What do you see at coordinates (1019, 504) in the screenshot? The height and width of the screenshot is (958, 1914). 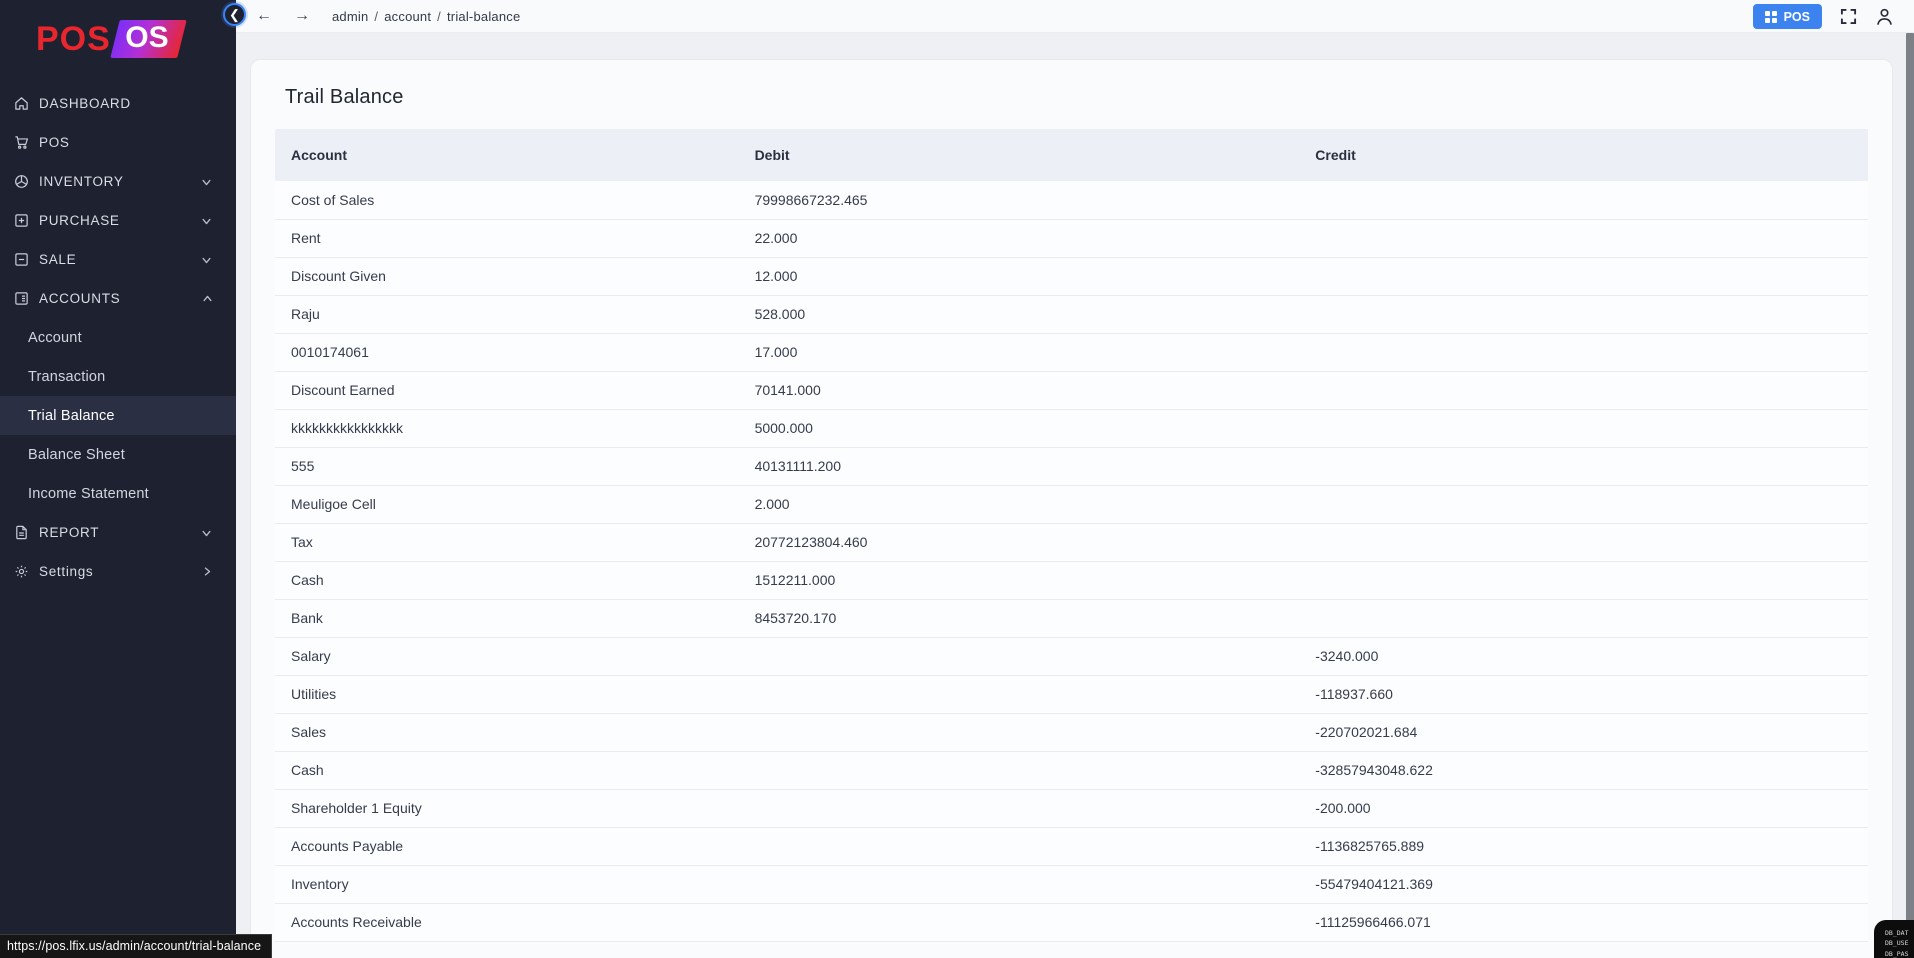 I see `cell-debit: 2.000` at bounding box center [1019, 504].